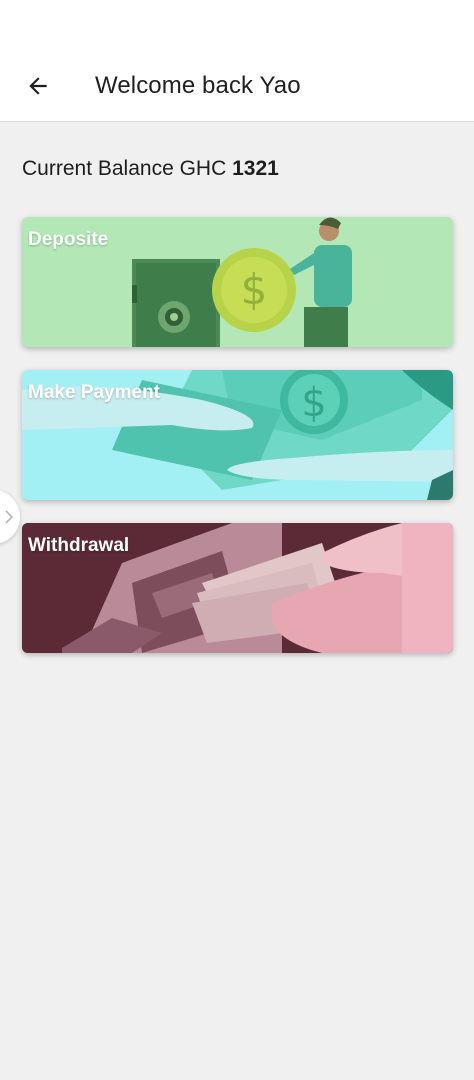 Image resolution: width=474 pixels, height=1080 pixels. Describe the element at coordinates (124, 168) in the screenshot. I see `balance-label: Current Balance GHC` at that location.